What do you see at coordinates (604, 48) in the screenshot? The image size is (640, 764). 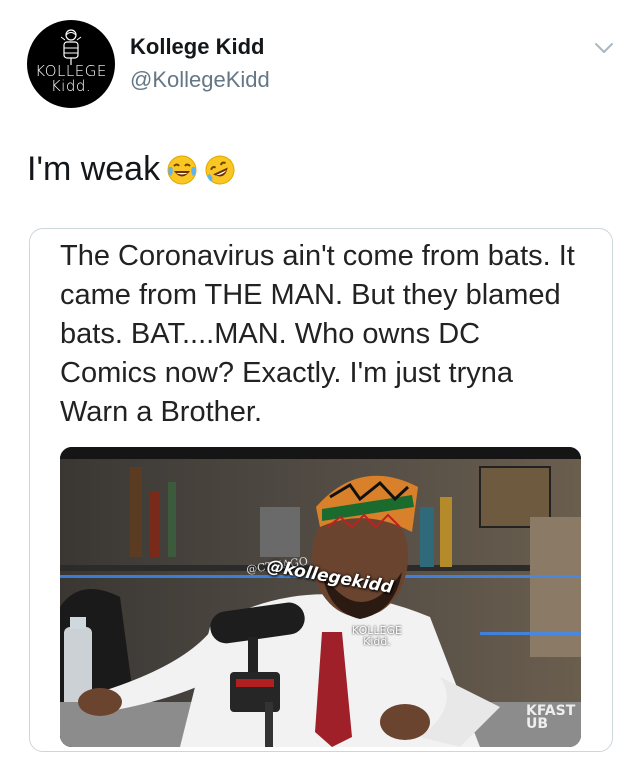 I see `chevron-down-icon` at bounding box center [604, 48].